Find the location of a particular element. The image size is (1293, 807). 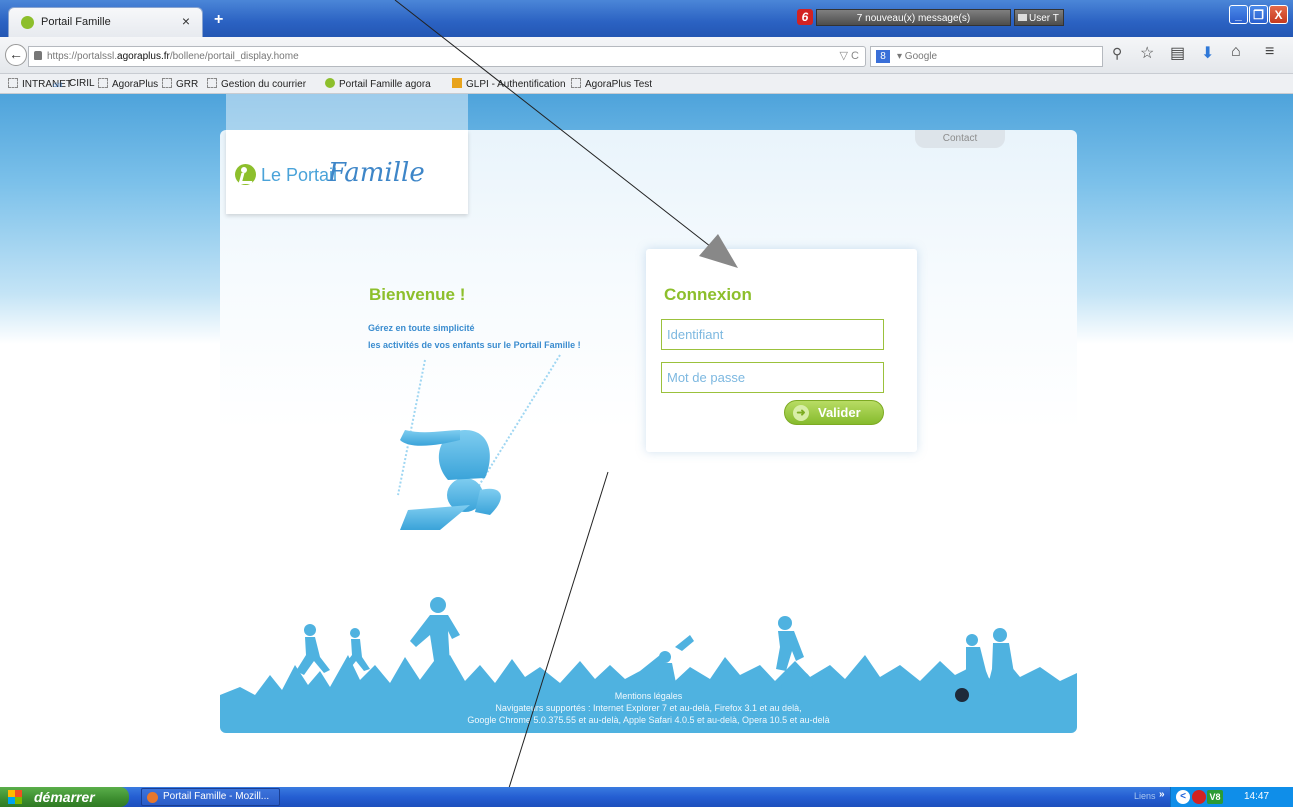

minimize-button: _ is located at coordinates (1238, 14).